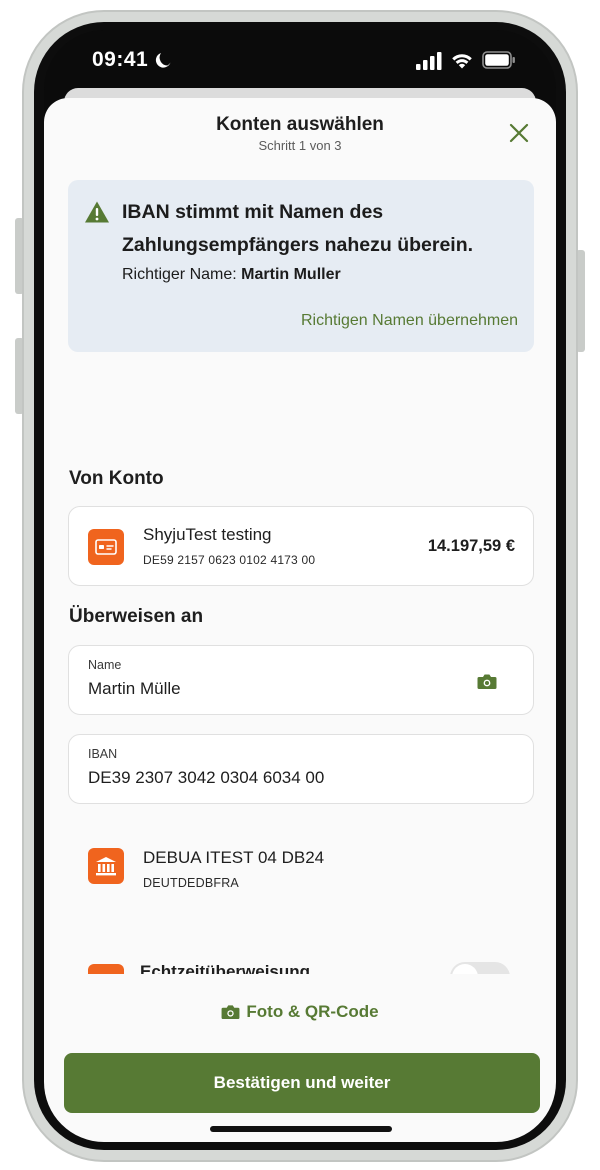 The height and width of the screenshot is (1170, 600). I want to click on correct-name-line: Richtiger Name: Martin Muller, so click(231, 275).